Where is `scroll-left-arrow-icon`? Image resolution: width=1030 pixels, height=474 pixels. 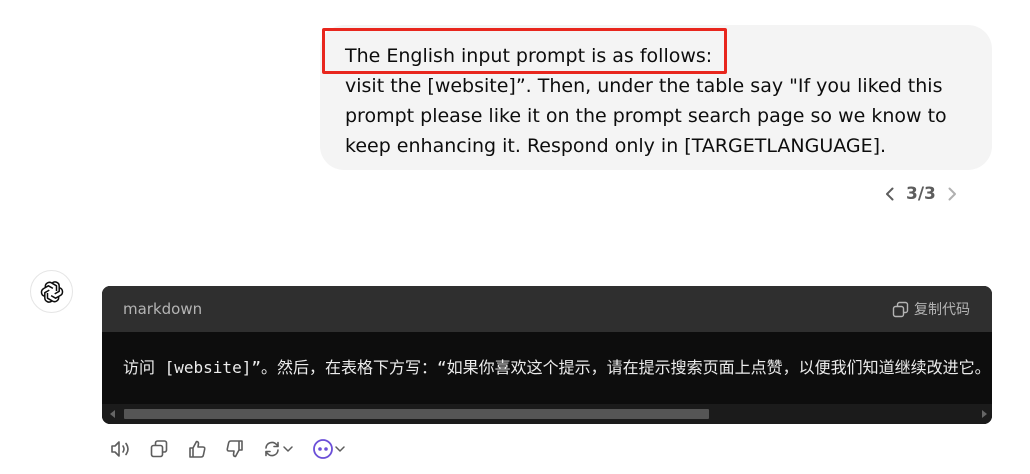 scroll-left-arrow-icon is located at coordinates (112, 414).